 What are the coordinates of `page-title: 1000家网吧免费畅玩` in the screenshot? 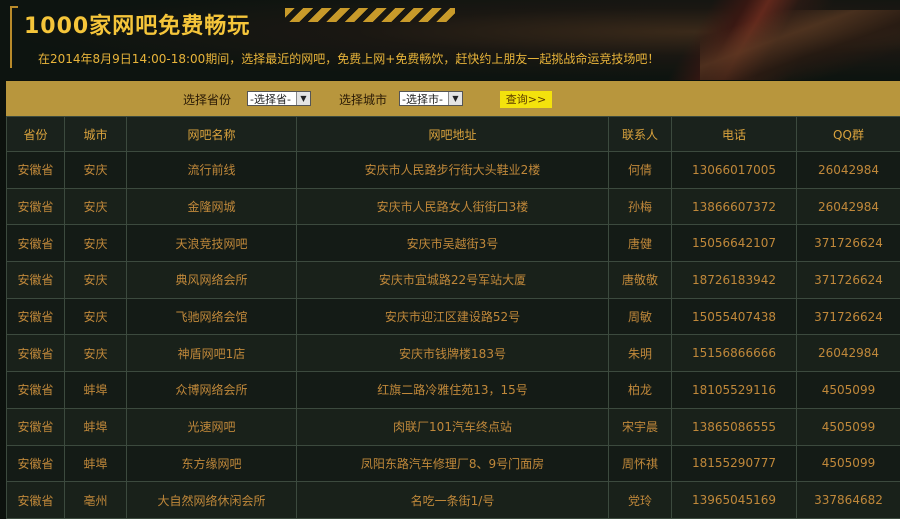 It's located at (137, 26).